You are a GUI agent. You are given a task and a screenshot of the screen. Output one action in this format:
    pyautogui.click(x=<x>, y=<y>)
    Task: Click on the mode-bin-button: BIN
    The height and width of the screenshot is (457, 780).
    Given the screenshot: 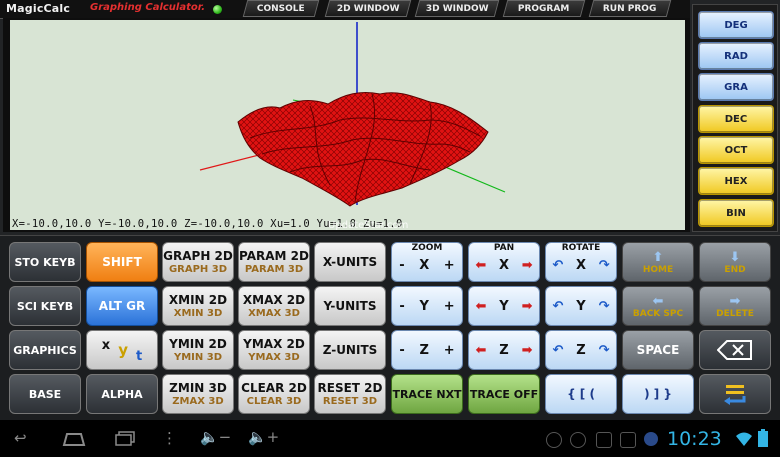 What is the action you would take?
    pyautogui.click(x=736, y=213)
    